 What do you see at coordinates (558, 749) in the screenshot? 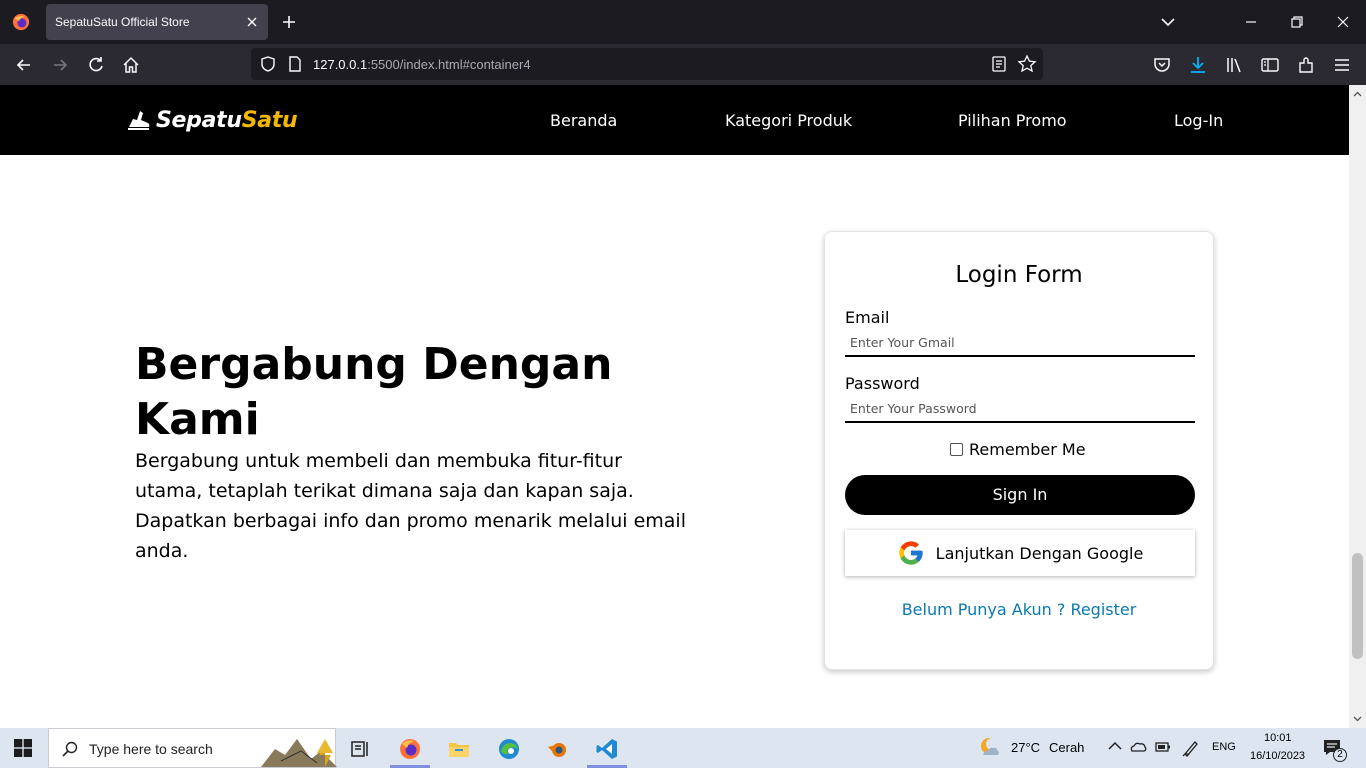
I see `blender-icon` at bounding box center [558, 749].